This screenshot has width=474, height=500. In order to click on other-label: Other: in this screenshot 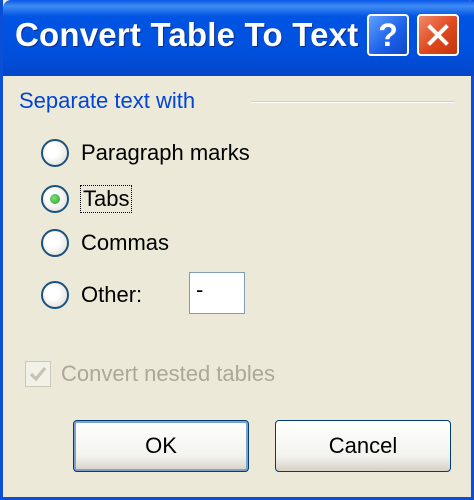, I will do `click(111, 295)`.